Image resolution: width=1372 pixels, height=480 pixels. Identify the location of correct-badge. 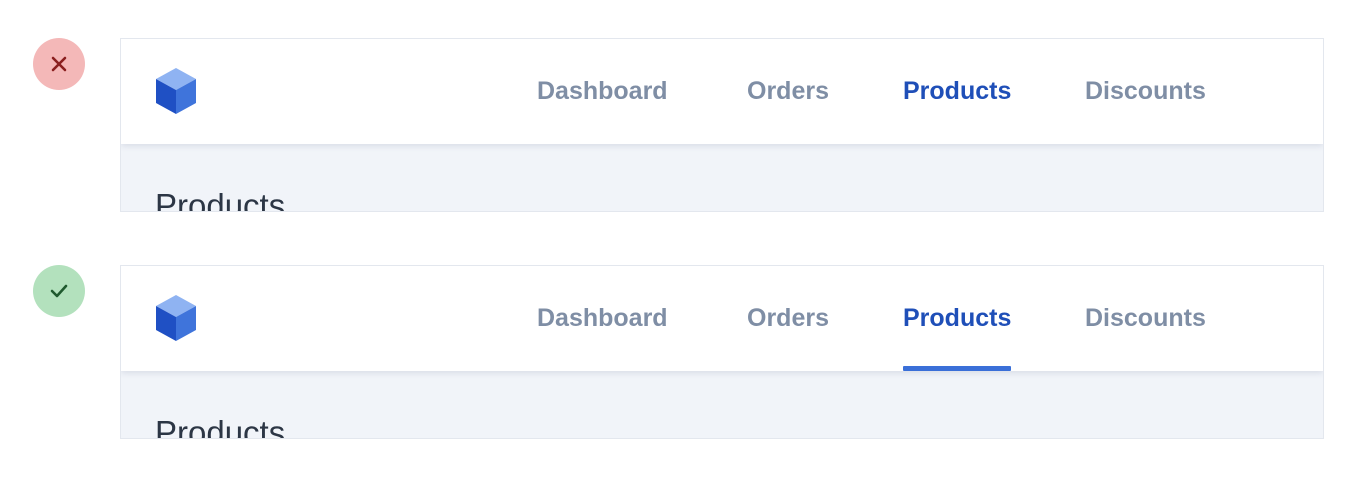
(59, 291).